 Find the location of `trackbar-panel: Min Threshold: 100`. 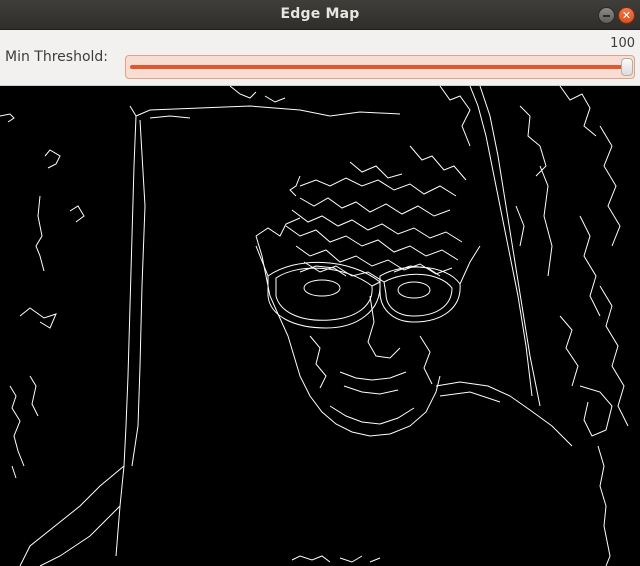

trackbar-panel: Min Threshold: 100 is located at coordinates (320, 58).